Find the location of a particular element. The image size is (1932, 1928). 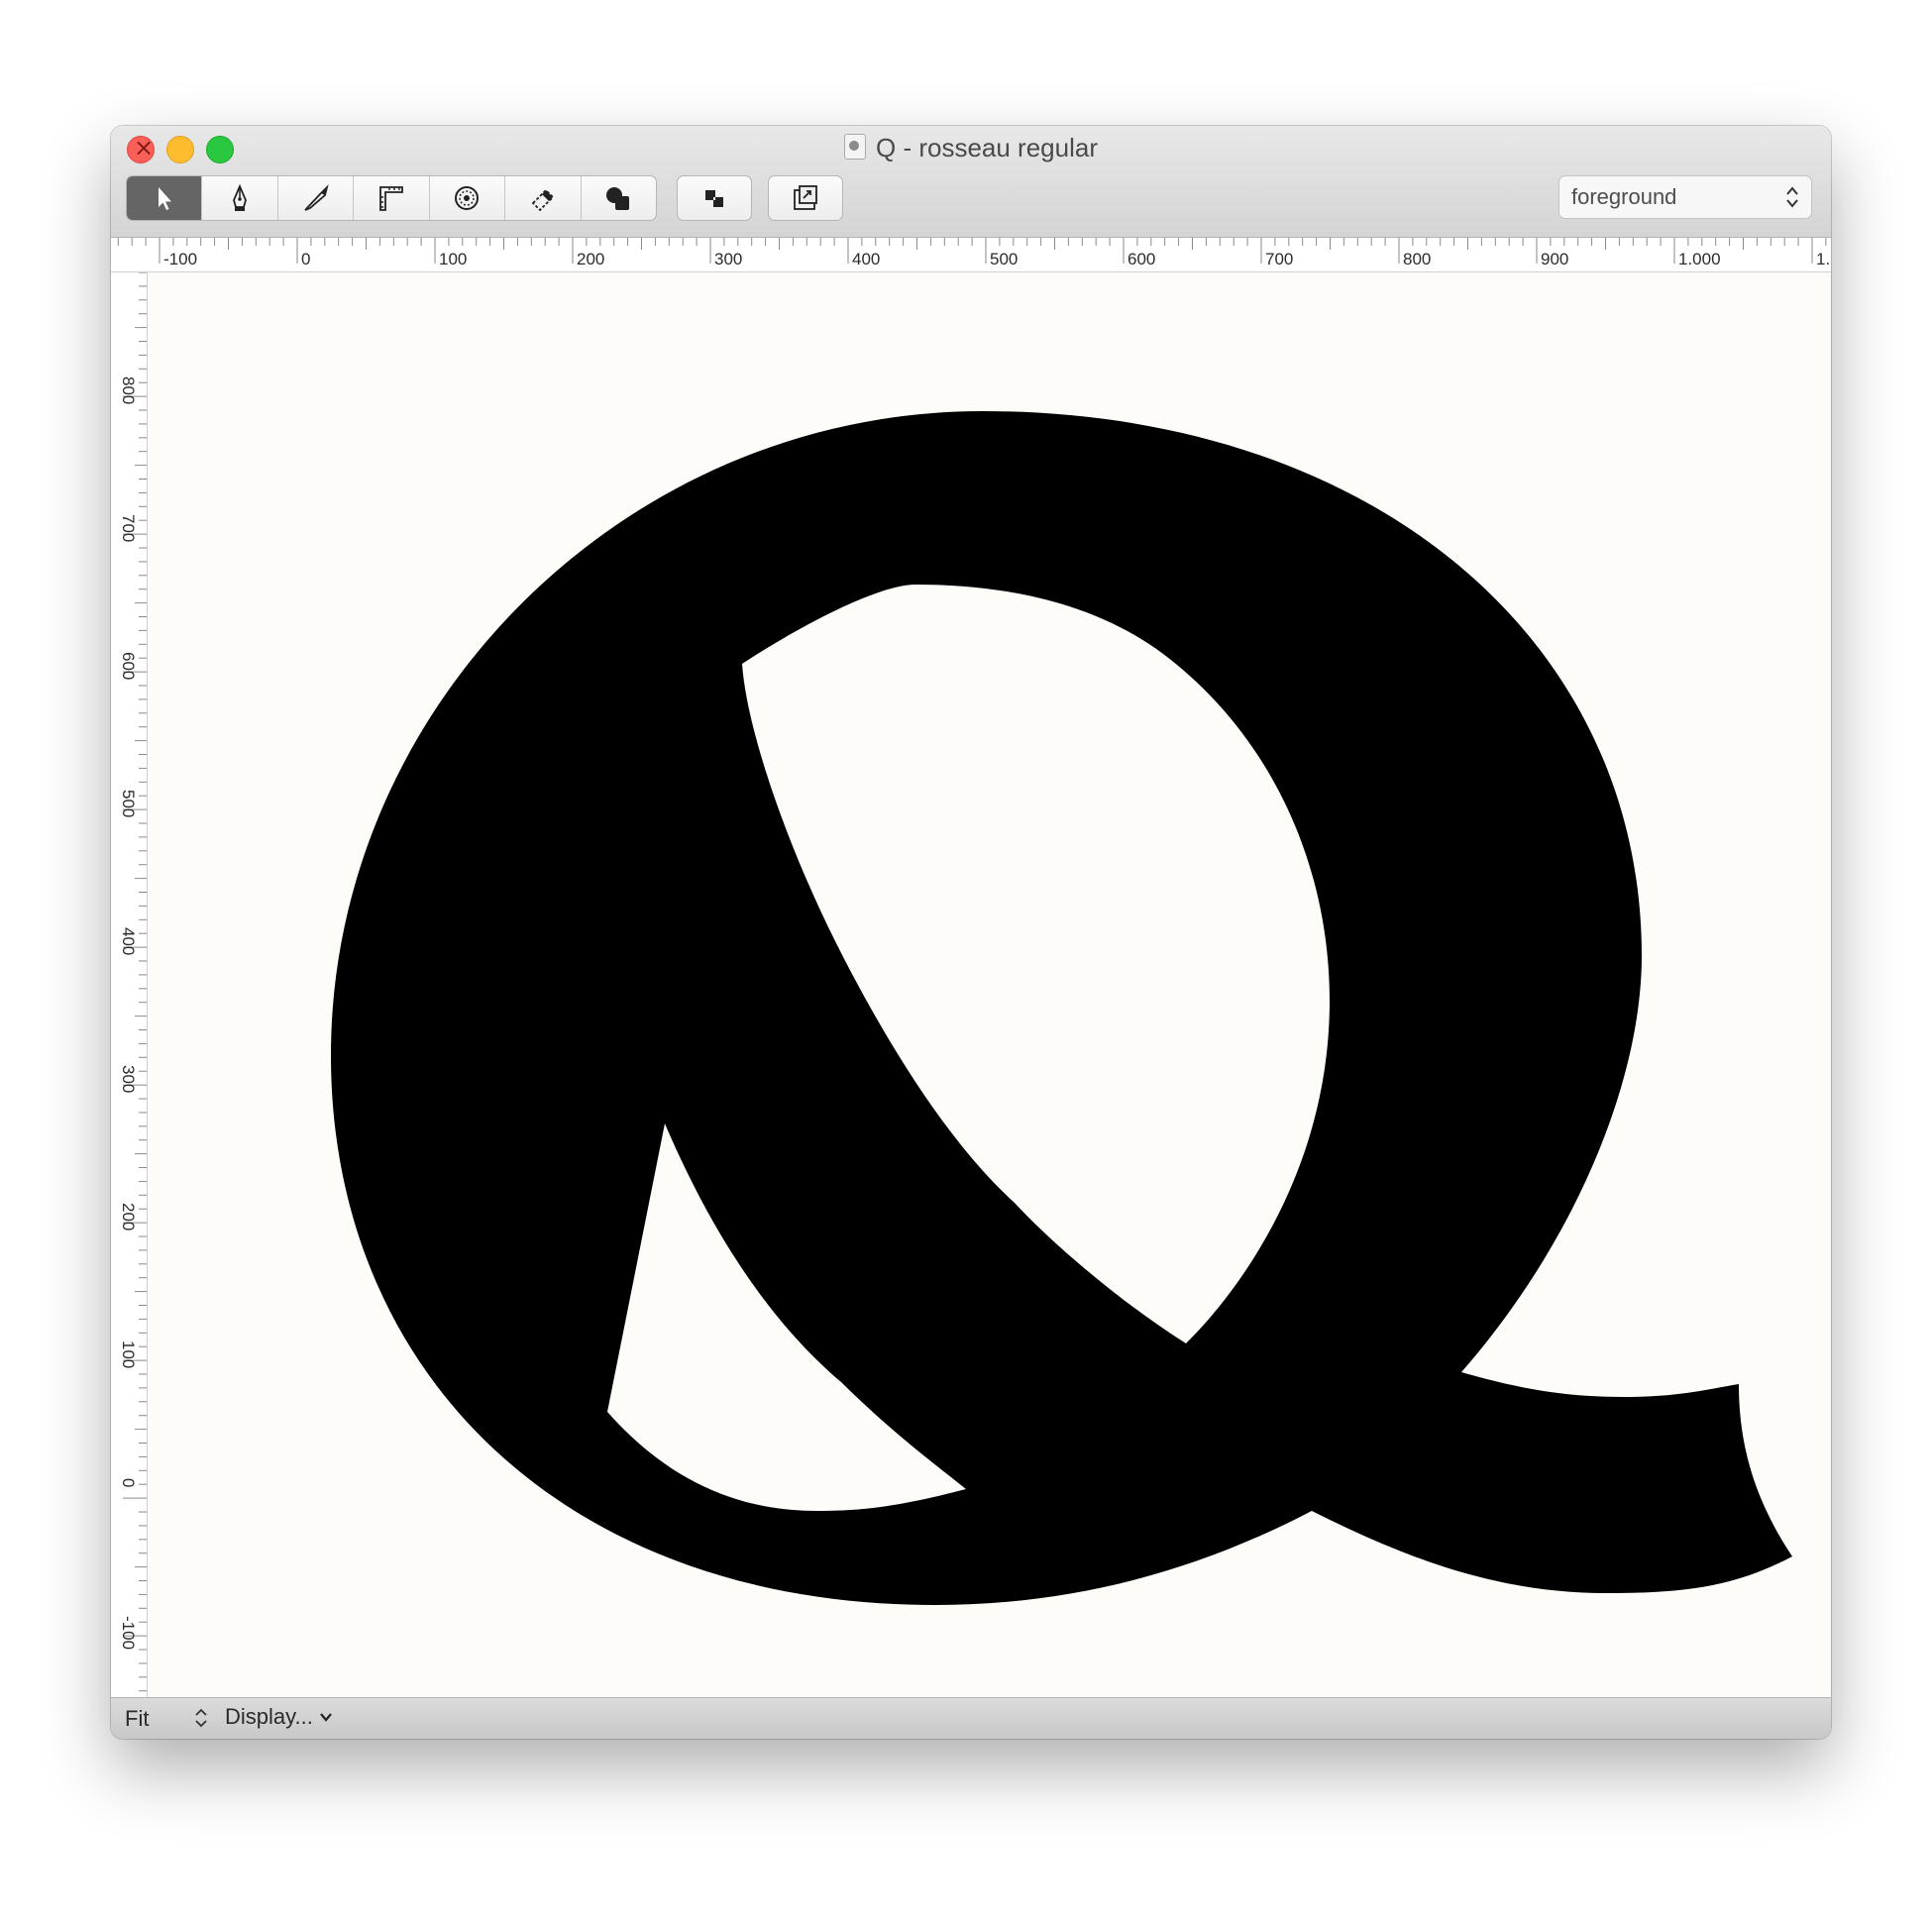

tool-group is located at coordinates (392, 198).